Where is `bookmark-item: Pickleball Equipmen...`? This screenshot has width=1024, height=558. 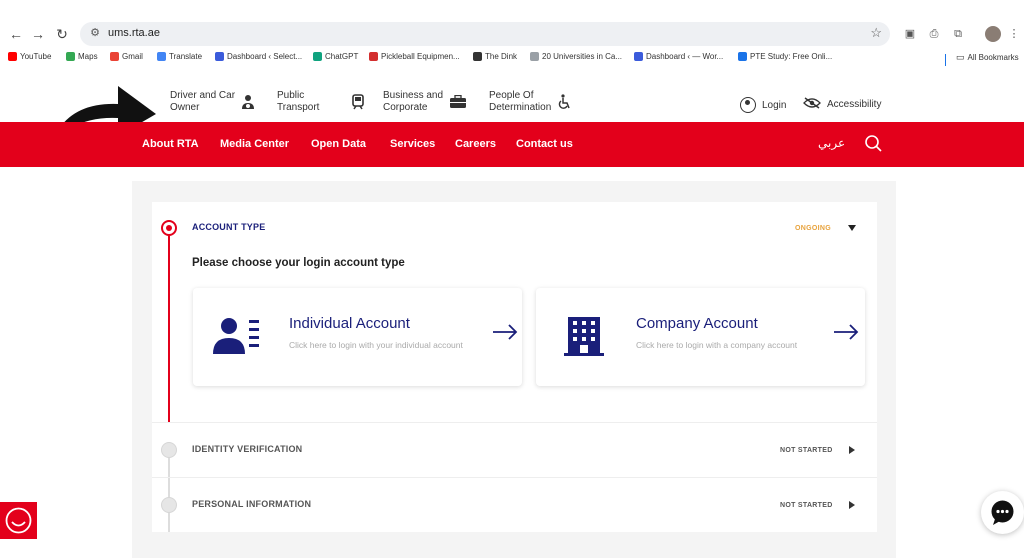 bookmark-item: Pickleball Equipmen... is located at coordinates (414, 56).